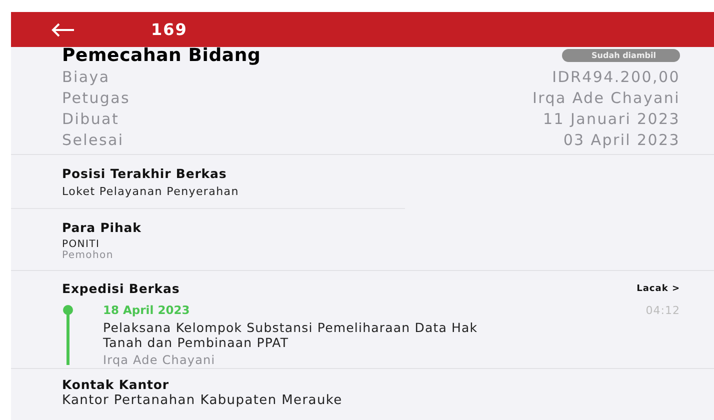 The height and width of the screenshot is (420, 714). Describe the element at coordinates (93, 139) in the screenshot. I see `detail-label: Selesai` at that location.